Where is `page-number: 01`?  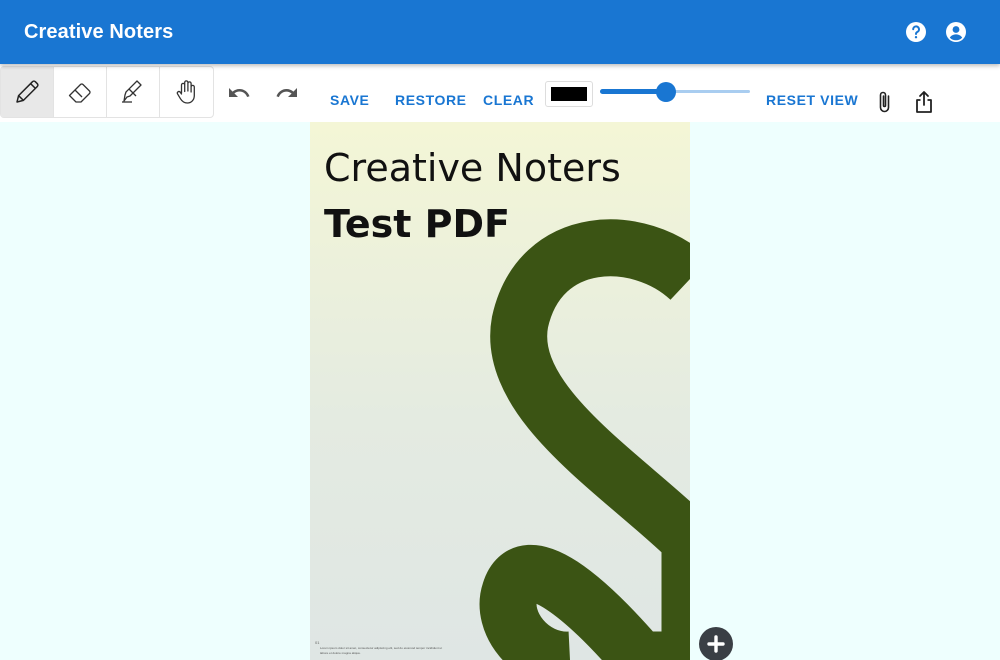 page-number: 01 is located at coordinates (317, 642).